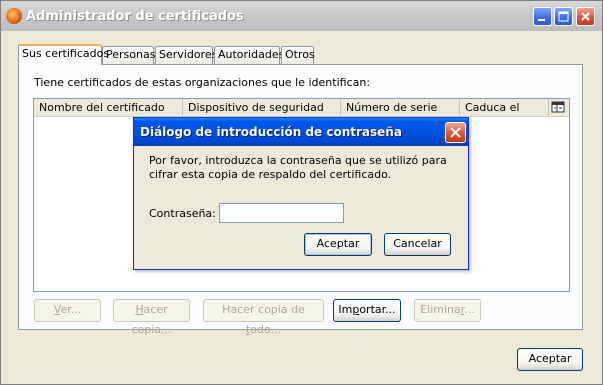  Describe the element at coordinates (281, 213) in the screenshot. I see `password-input` at that location.